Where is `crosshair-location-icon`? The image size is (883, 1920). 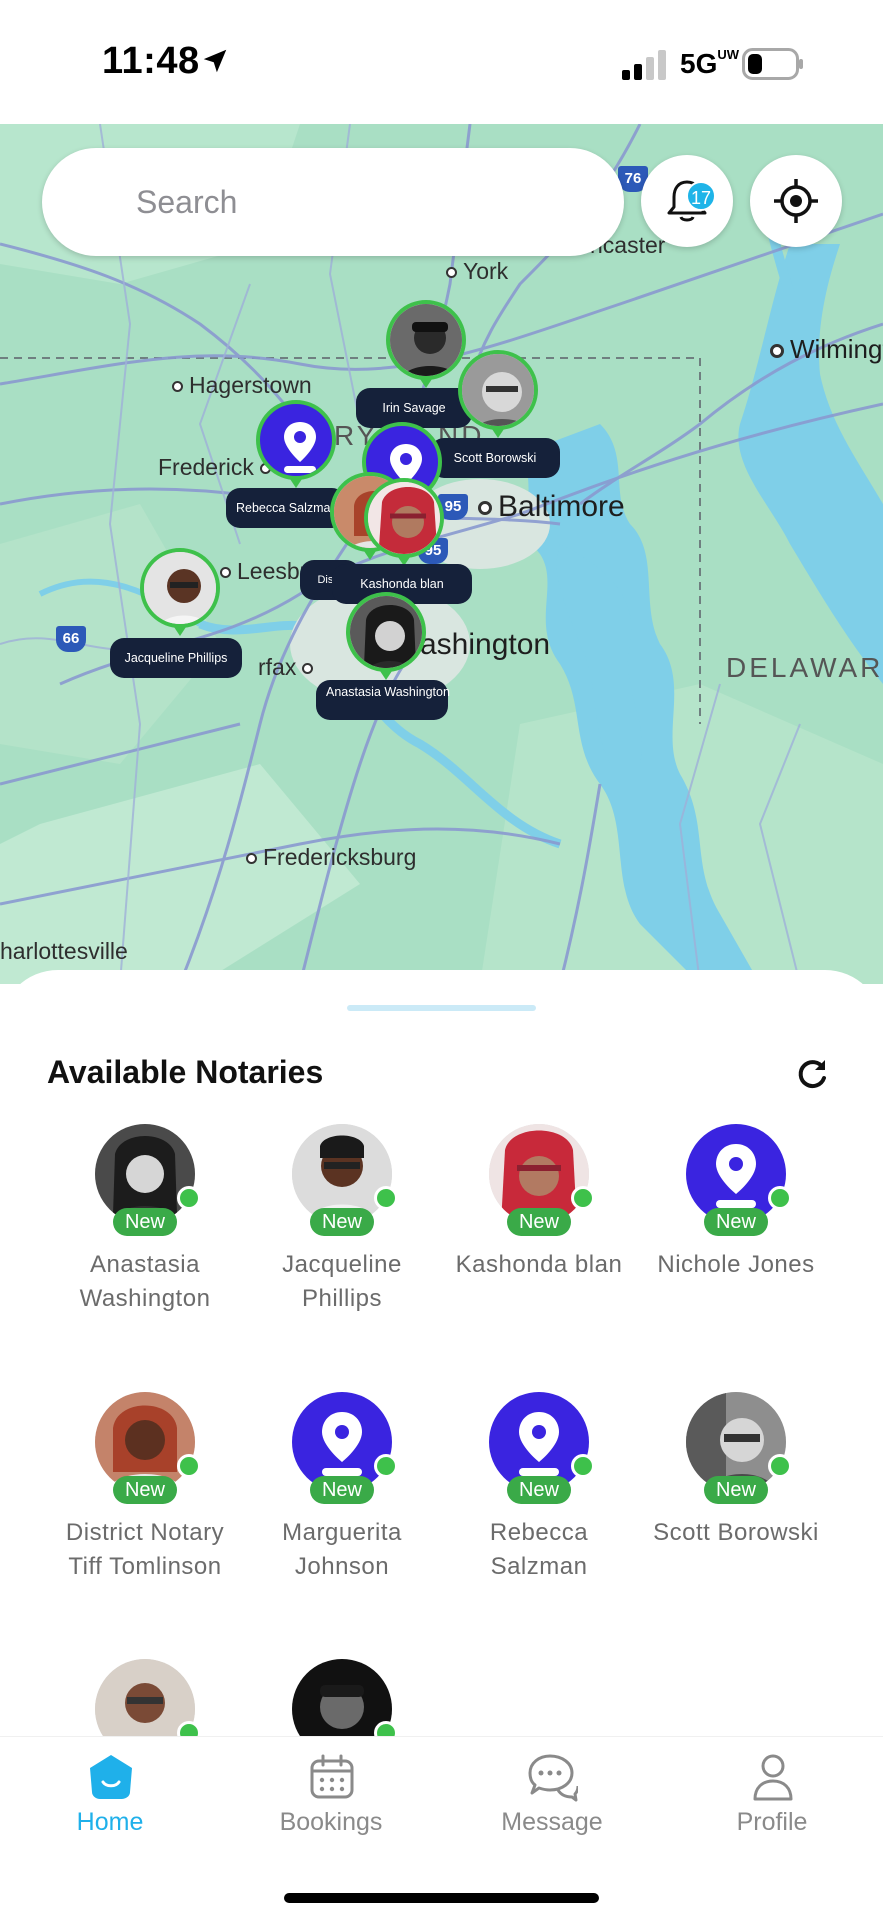 crosshair-location-icon is located at coordinates (796, 201).